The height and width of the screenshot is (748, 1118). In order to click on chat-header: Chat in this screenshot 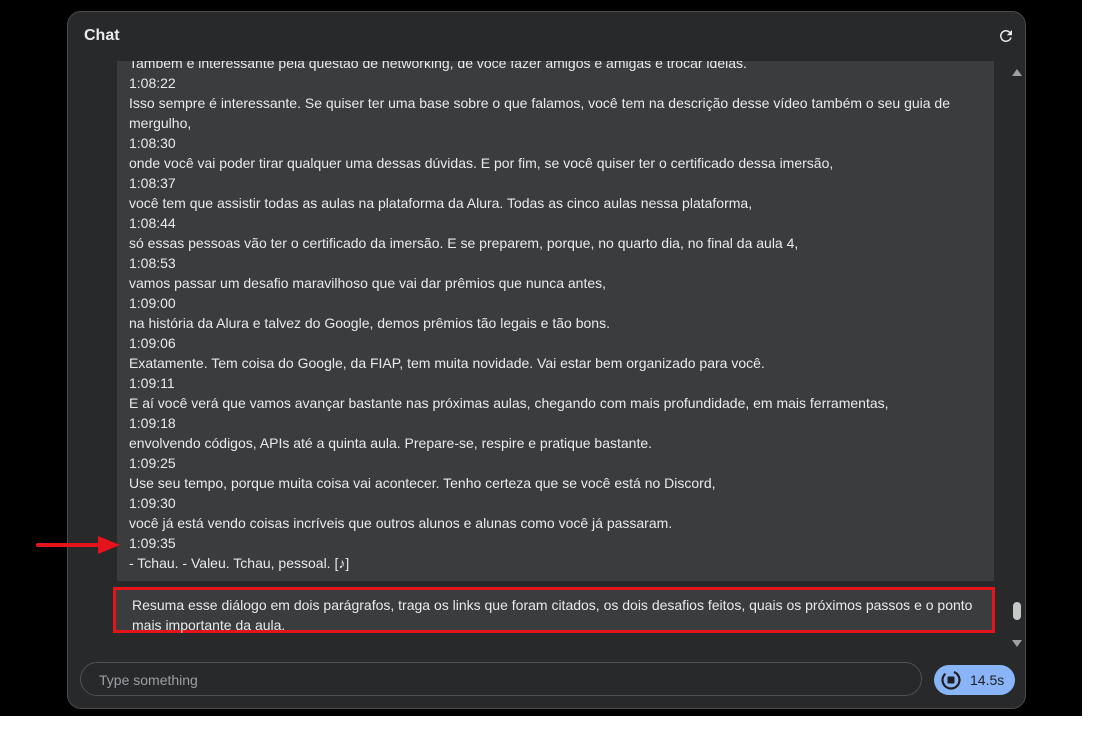, I will do `click(546, 36)`.